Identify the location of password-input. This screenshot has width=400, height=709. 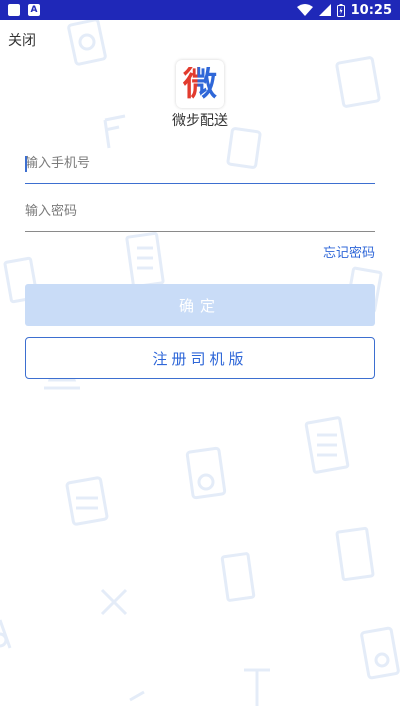
(200, 211).